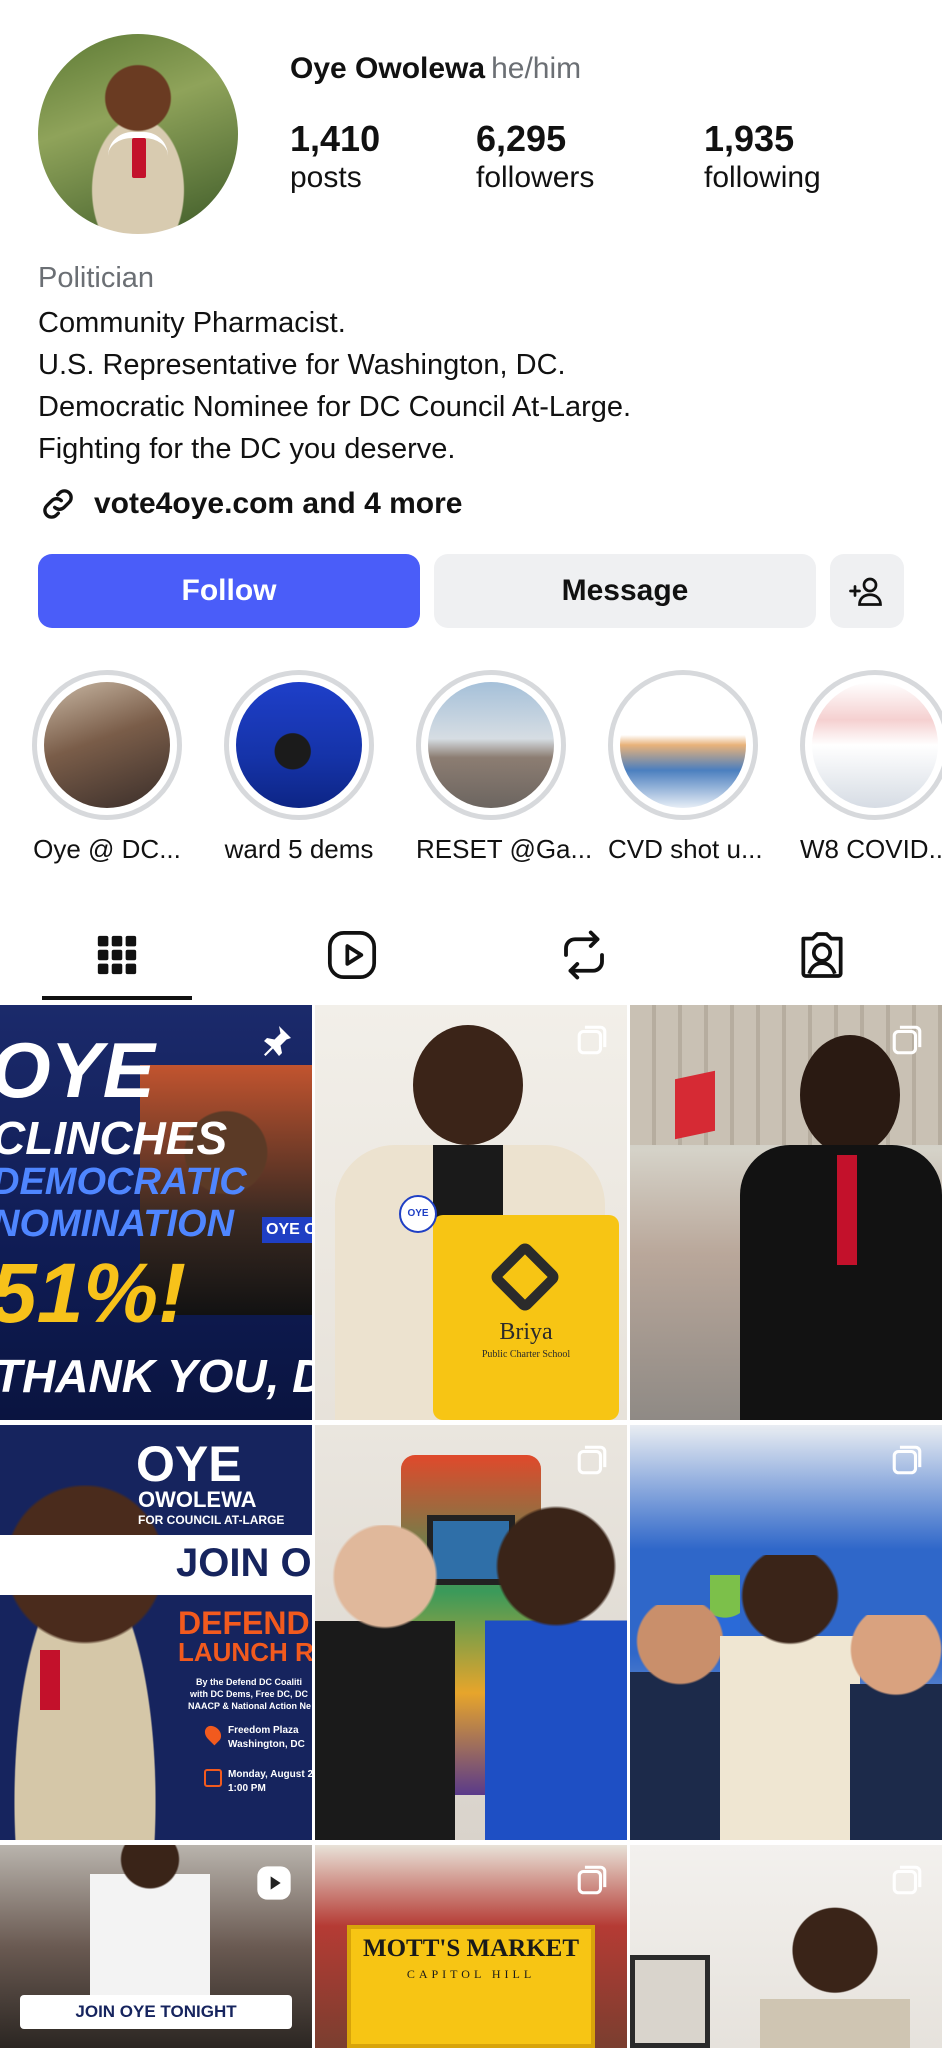 This screenshot has width=942, height=2048. What do you see at coordinates (250, 1706) in the screenshot?
I see `poster-line: NAACP & National Action Ne` at bounding box center [250, 1706].